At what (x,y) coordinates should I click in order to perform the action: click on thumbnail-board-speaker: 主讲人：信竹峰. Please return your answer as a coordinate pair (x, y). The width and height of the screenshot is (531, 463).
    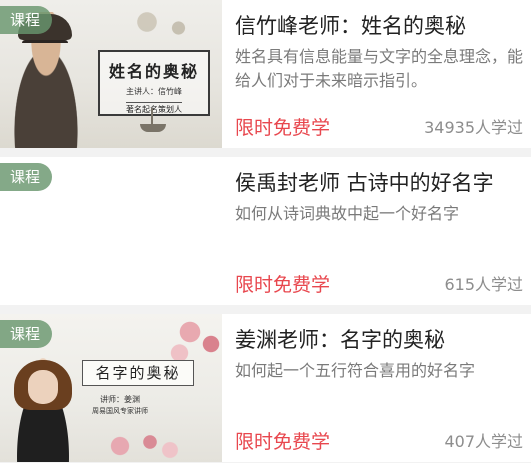
    Looking at the image, I should click on (154, 91).